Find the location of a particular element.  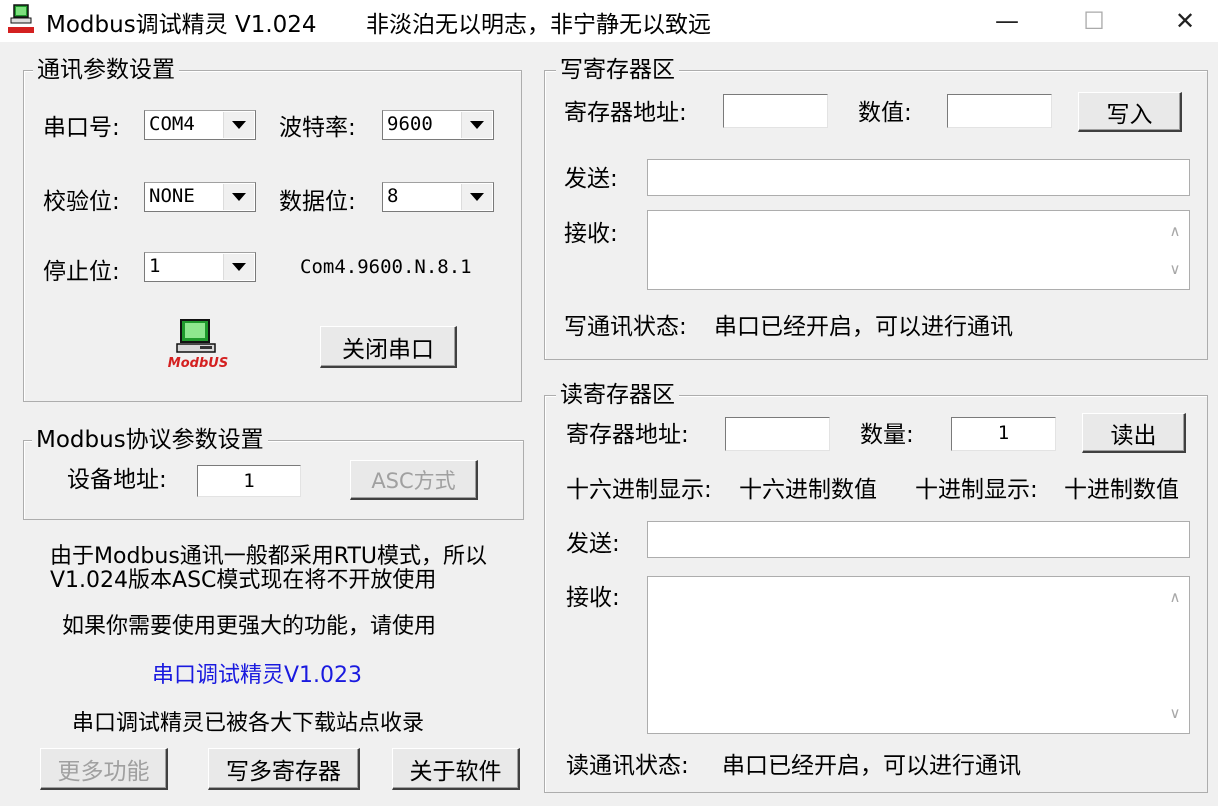

maximize-icon: ☐ is located at coordinates (1094, 21).